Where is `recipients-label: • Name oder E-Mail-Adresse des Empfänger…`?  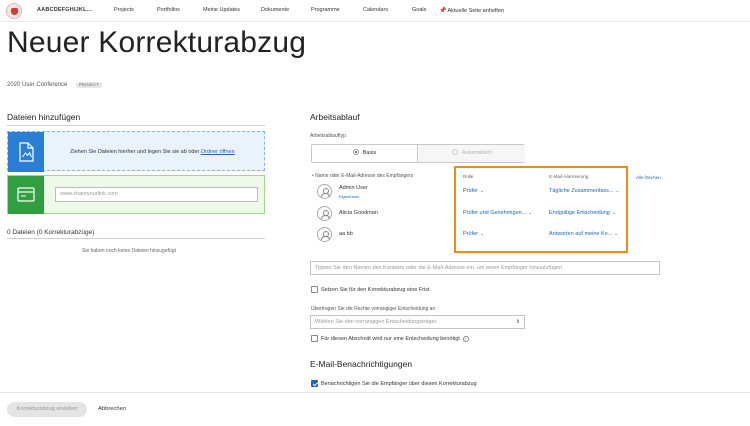
recipients-label: • Name oder E-Mail-Adresse des Empfänger… is located at coordinates (363, 176).